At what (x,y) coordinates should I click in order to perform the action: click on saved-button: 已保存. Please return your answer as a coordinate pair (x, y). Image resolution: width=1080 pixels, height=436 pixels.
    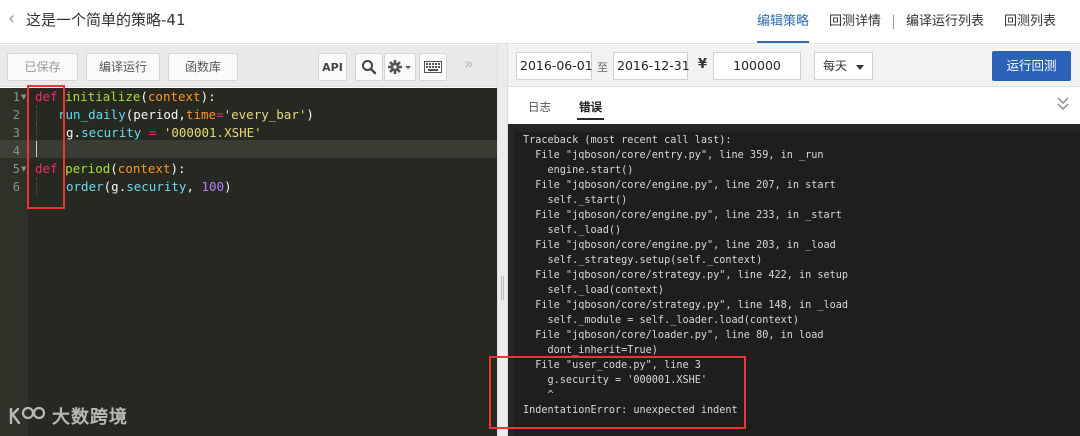
    Looking at the image, I should click on (42, 67).